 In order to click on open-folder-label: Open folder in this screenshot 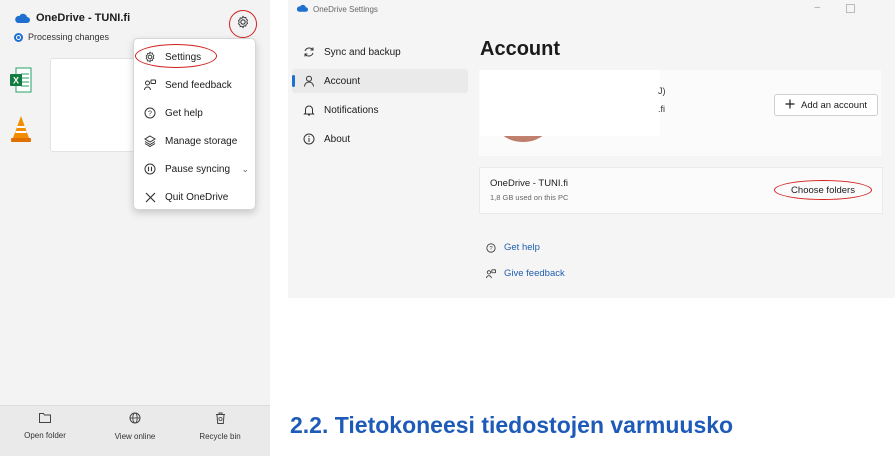, I will do `click(45, 435)`.